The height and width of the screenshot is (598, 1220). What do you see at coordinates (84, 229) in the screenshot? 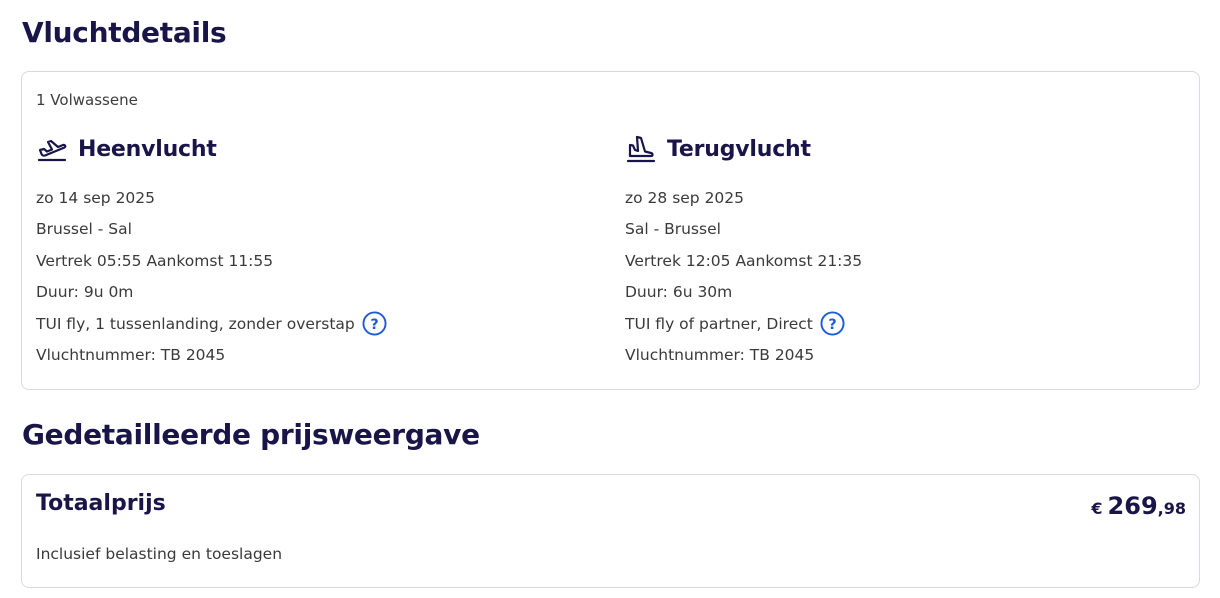
I see `outbound-route: Brussel - Sal` at bounding box center [84, 229].